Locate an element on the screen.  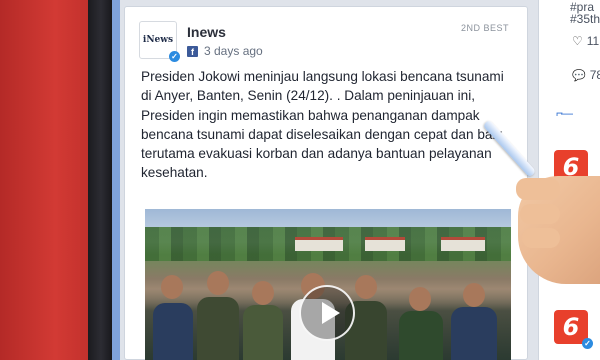
heart-icon: ♡ is located at coordinates (577, 41).